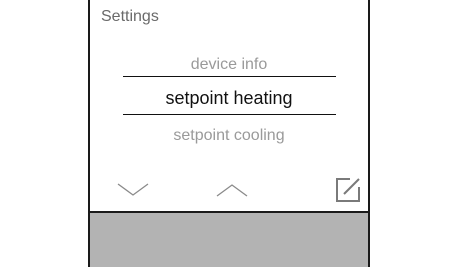  I want to click on edit-icon, so click(348, 190).